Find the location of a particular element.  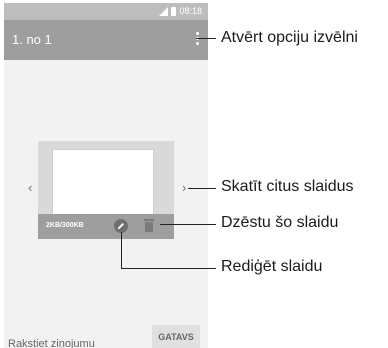

callout-line-edit-vertical is located at coordinates (121, 250).